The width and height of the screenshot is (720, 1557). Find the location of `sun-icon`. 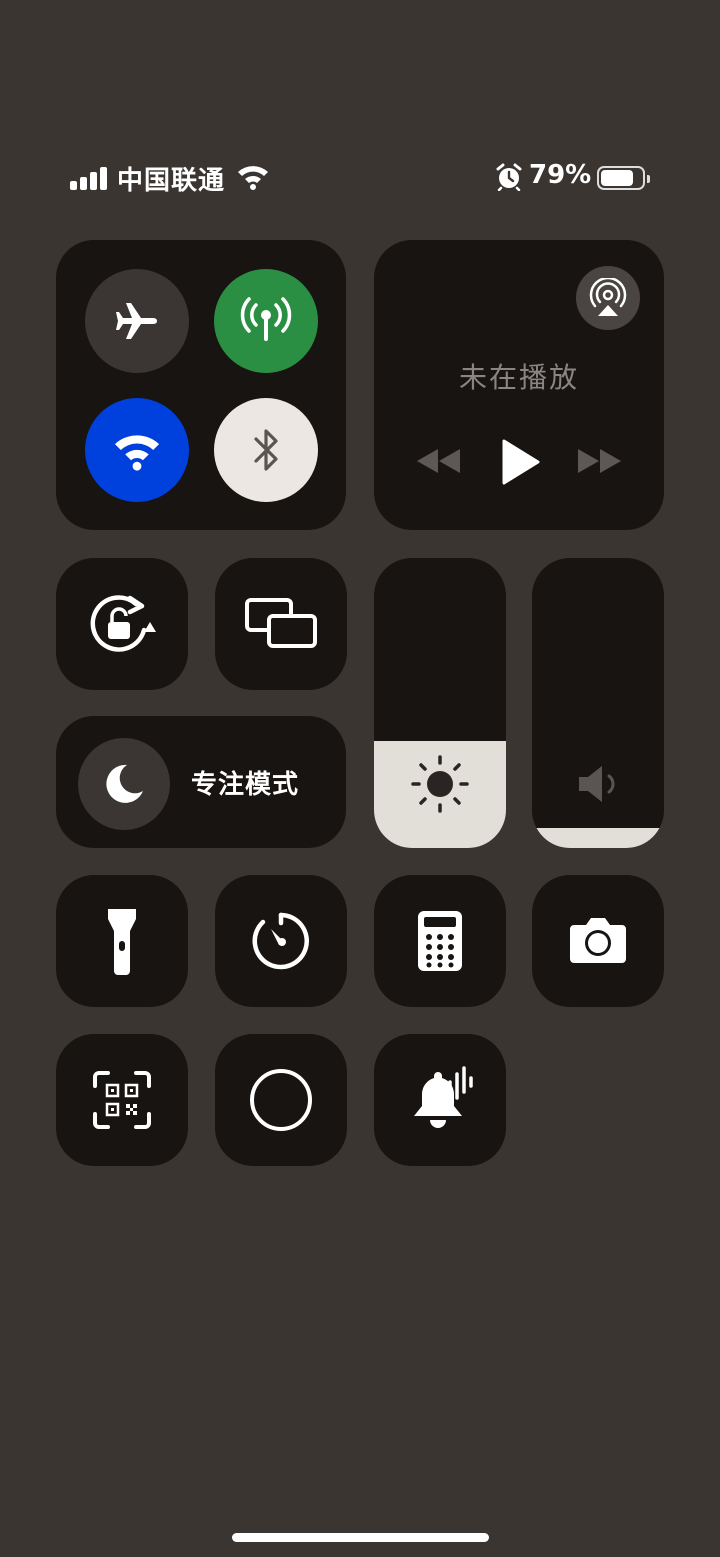

sun-icon is located at coordinates (440, 784).